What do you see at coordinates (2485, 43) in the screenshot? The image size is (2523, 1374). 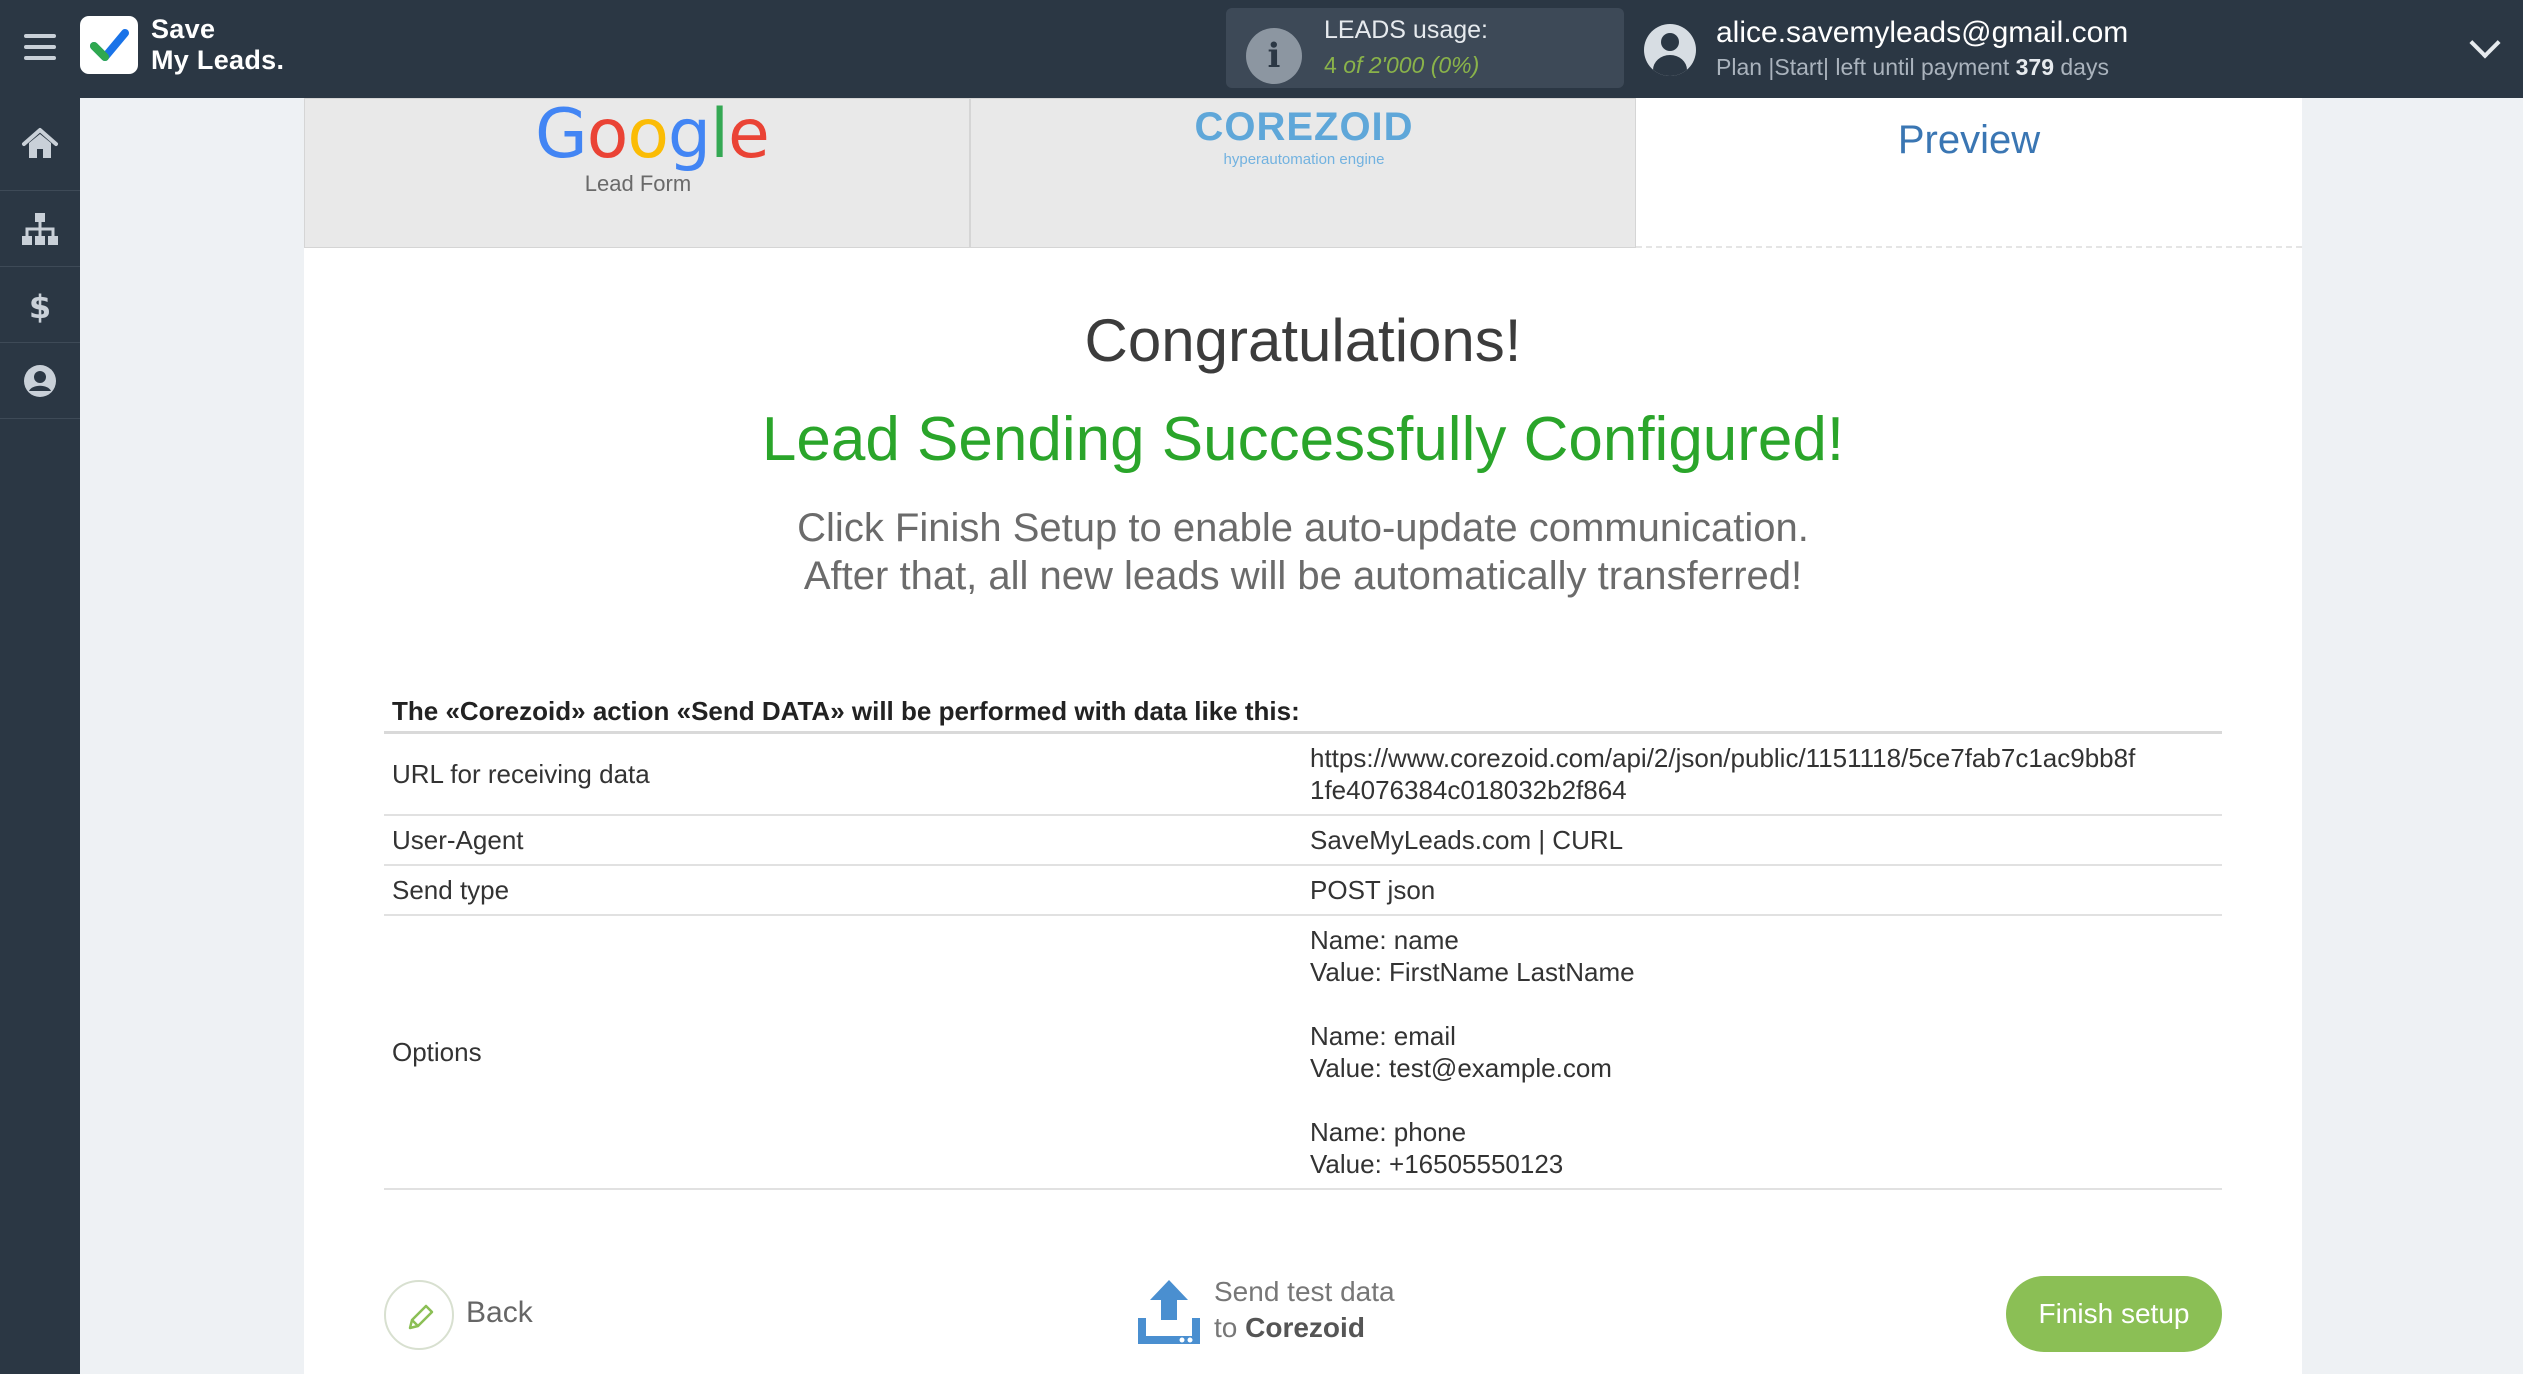 I see `chevron-down-icon` at bounding box center [2485, 43].